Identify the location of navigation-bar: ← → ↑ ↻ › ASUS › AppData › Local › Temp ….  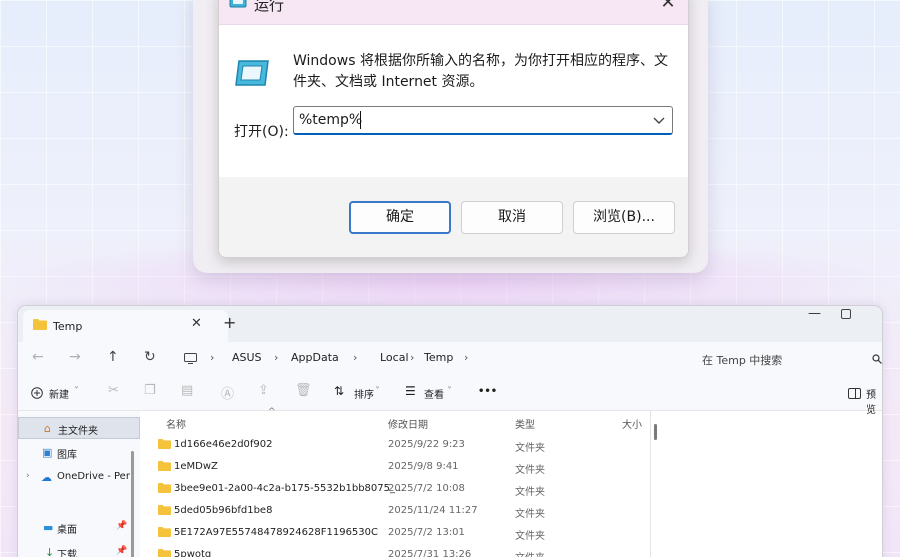
(450, 359).